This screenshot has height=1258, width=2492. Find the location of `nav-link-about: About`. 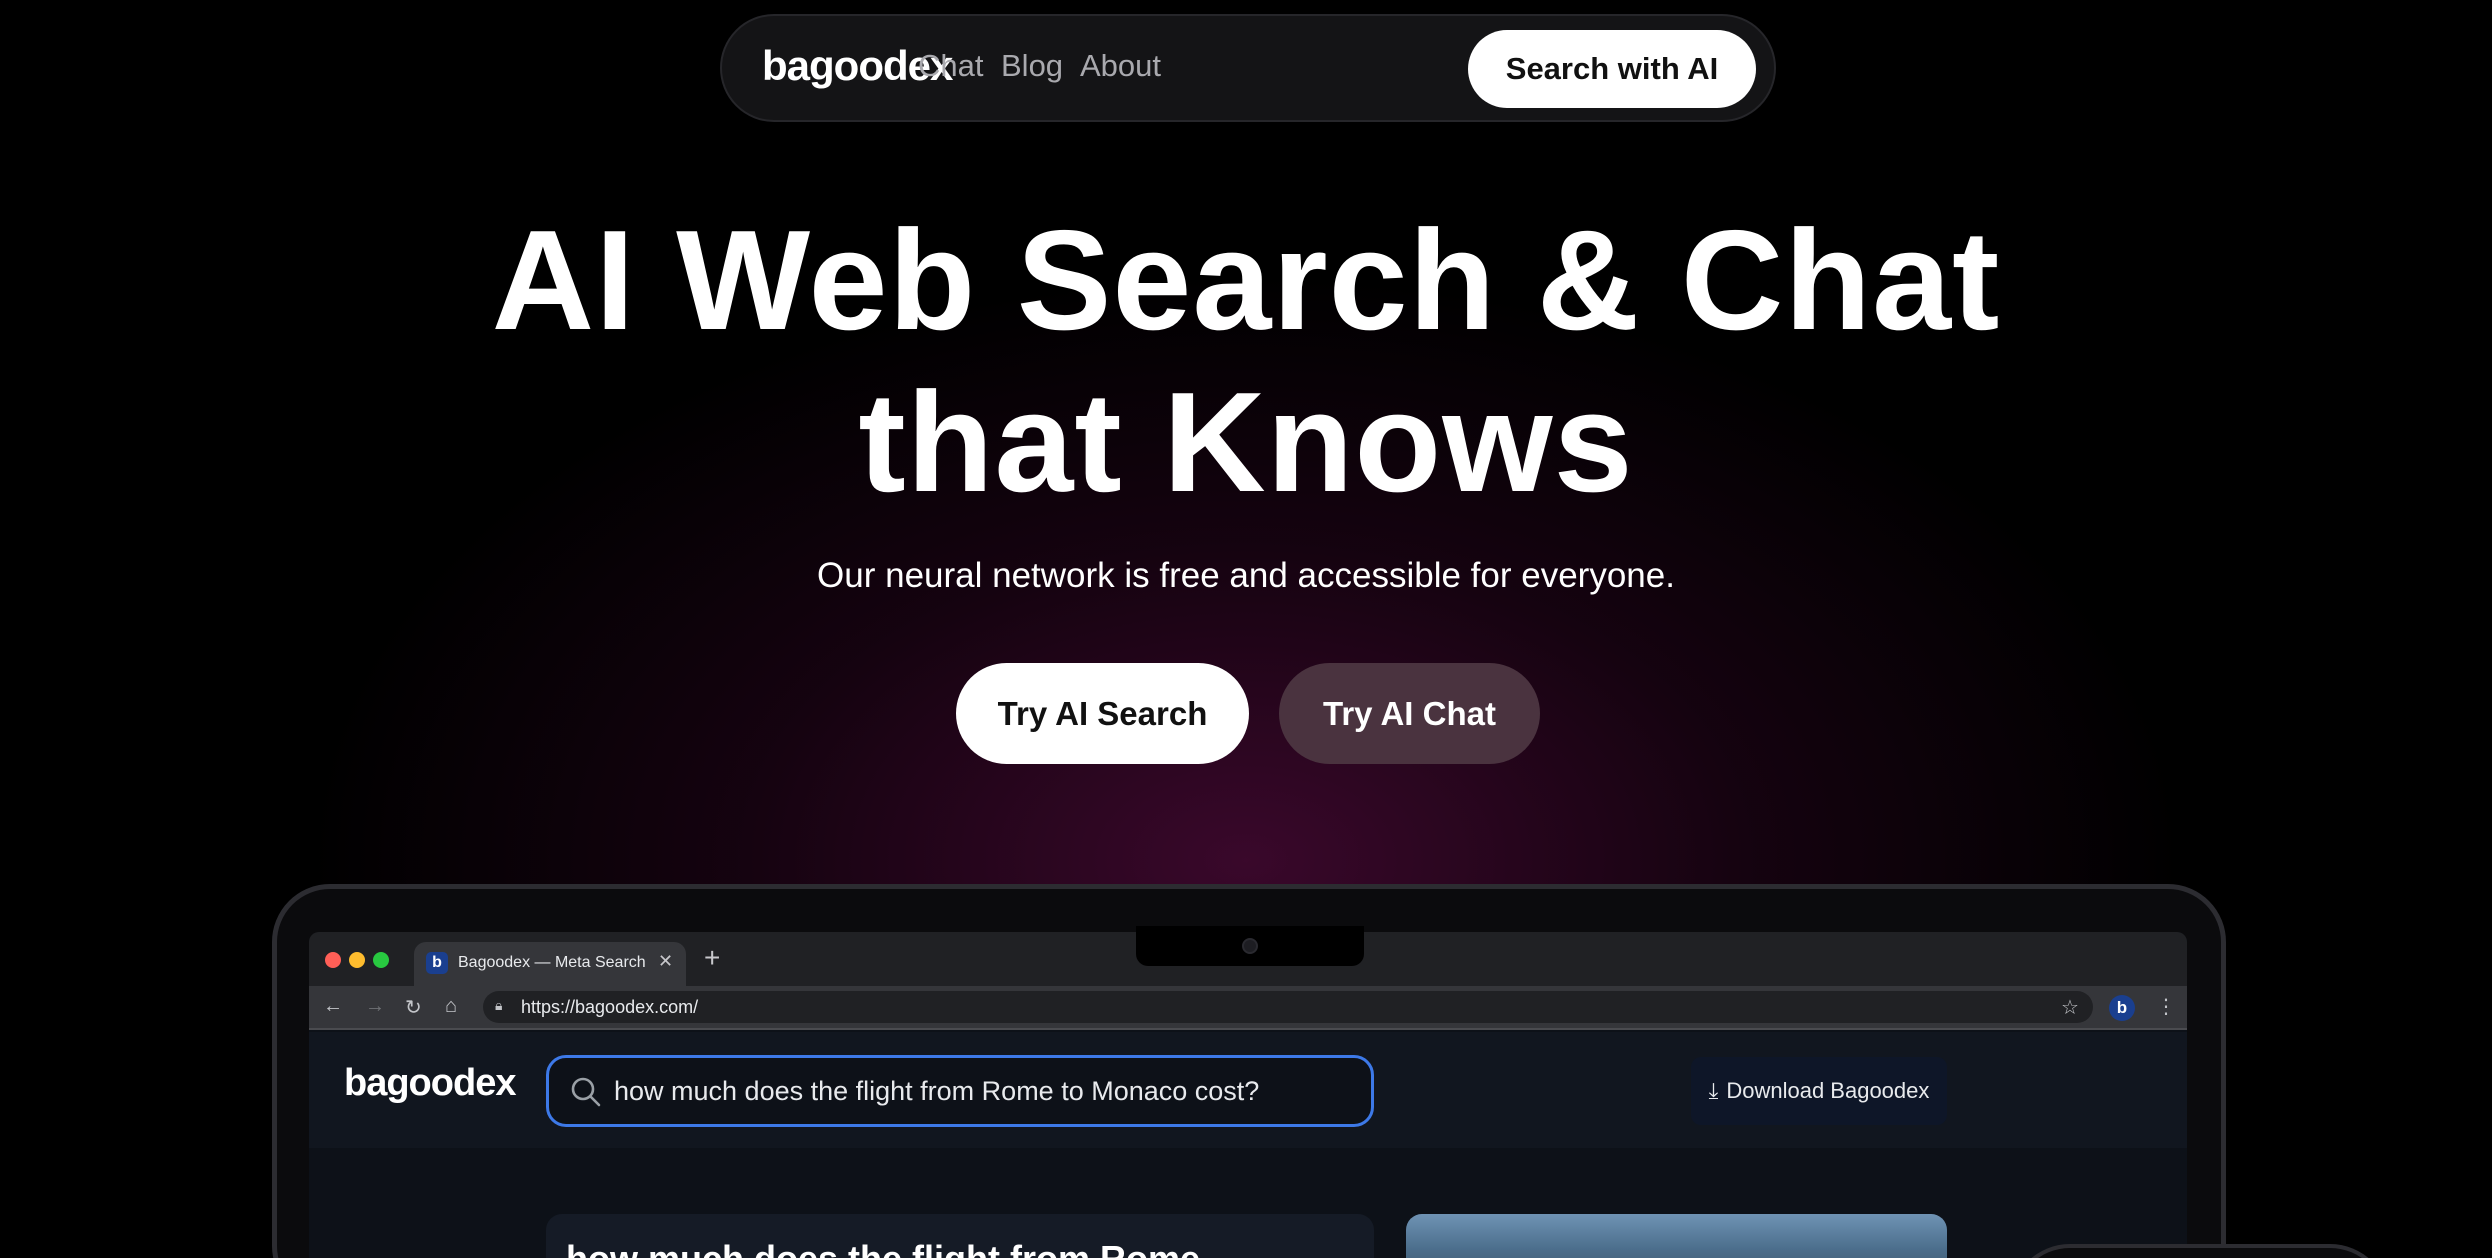

nav-link-about: About is located at coordinates (1120, 66).